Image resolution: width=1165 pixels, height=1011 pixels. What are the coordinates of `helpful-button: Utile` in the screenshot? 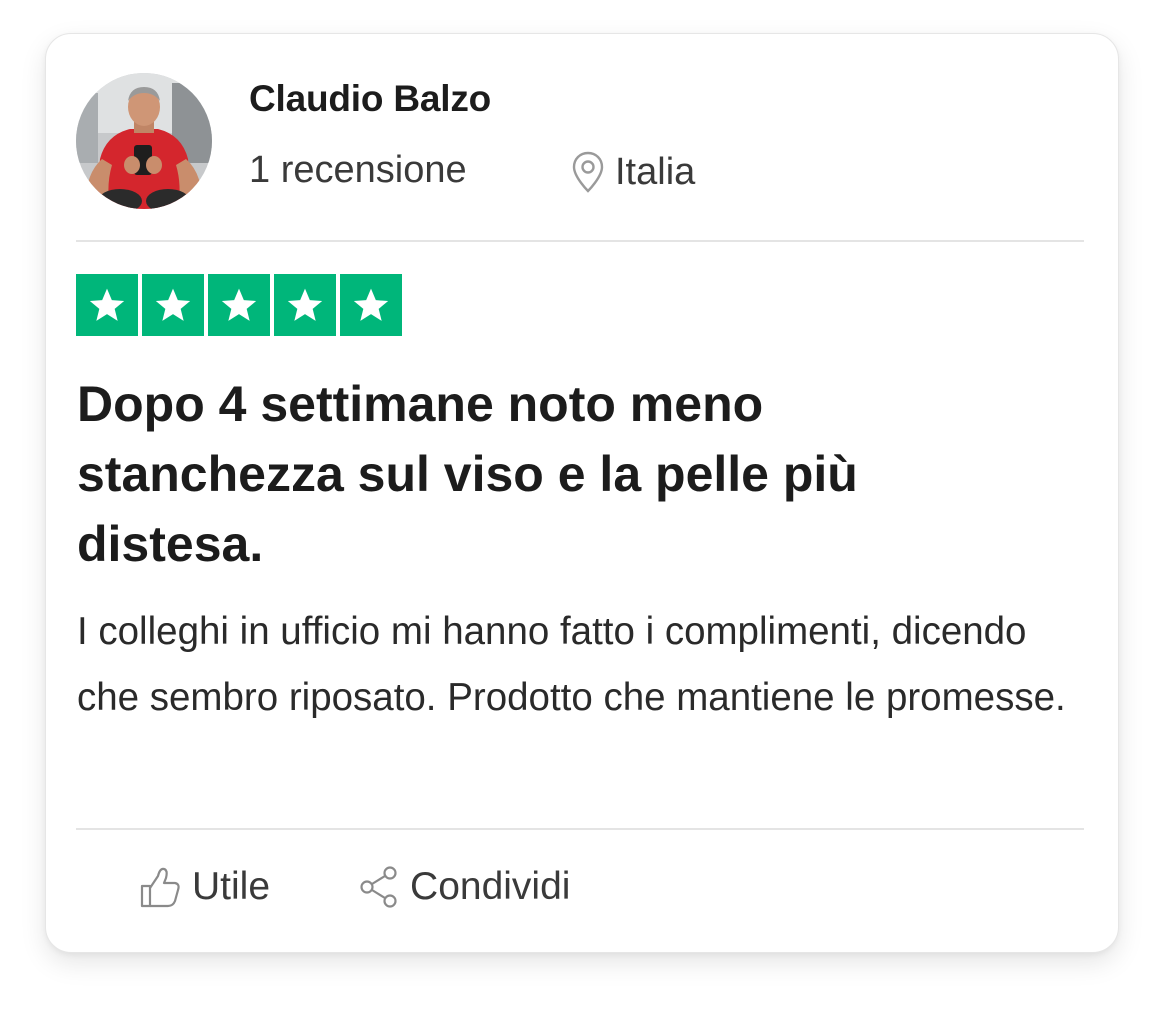 It's located at (204, 887).